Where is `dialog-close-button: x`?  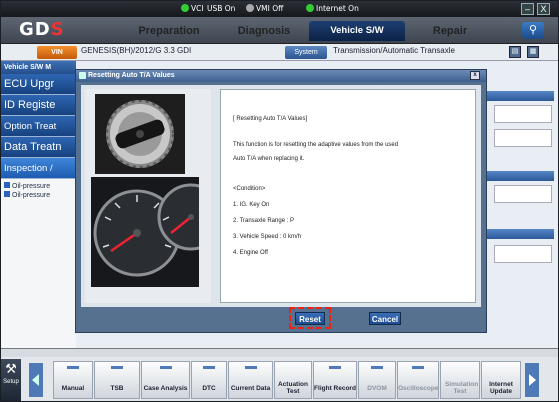 dialog-close-button: x is located at coordinates (475, 75).